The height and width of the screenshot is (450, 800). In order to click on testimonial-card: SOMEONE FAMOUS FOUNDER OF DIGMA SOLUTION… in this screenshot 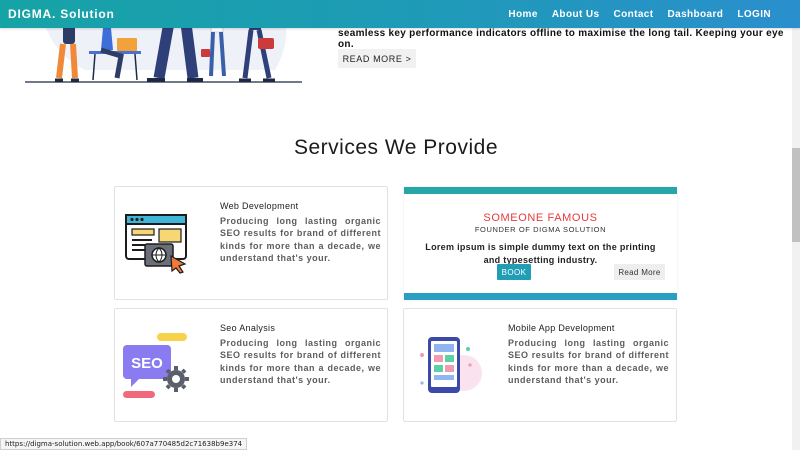, I will do `click(540, 243)`.